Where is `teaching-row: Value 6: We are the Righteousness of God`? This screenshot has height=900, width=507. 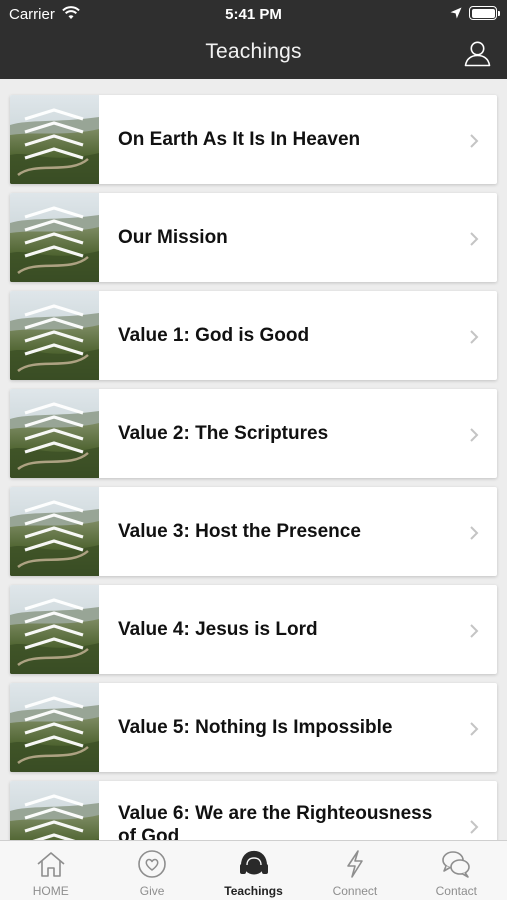
teaching-row: Value 6: We are the Righteousness of God is located at coordinates (253, 810).